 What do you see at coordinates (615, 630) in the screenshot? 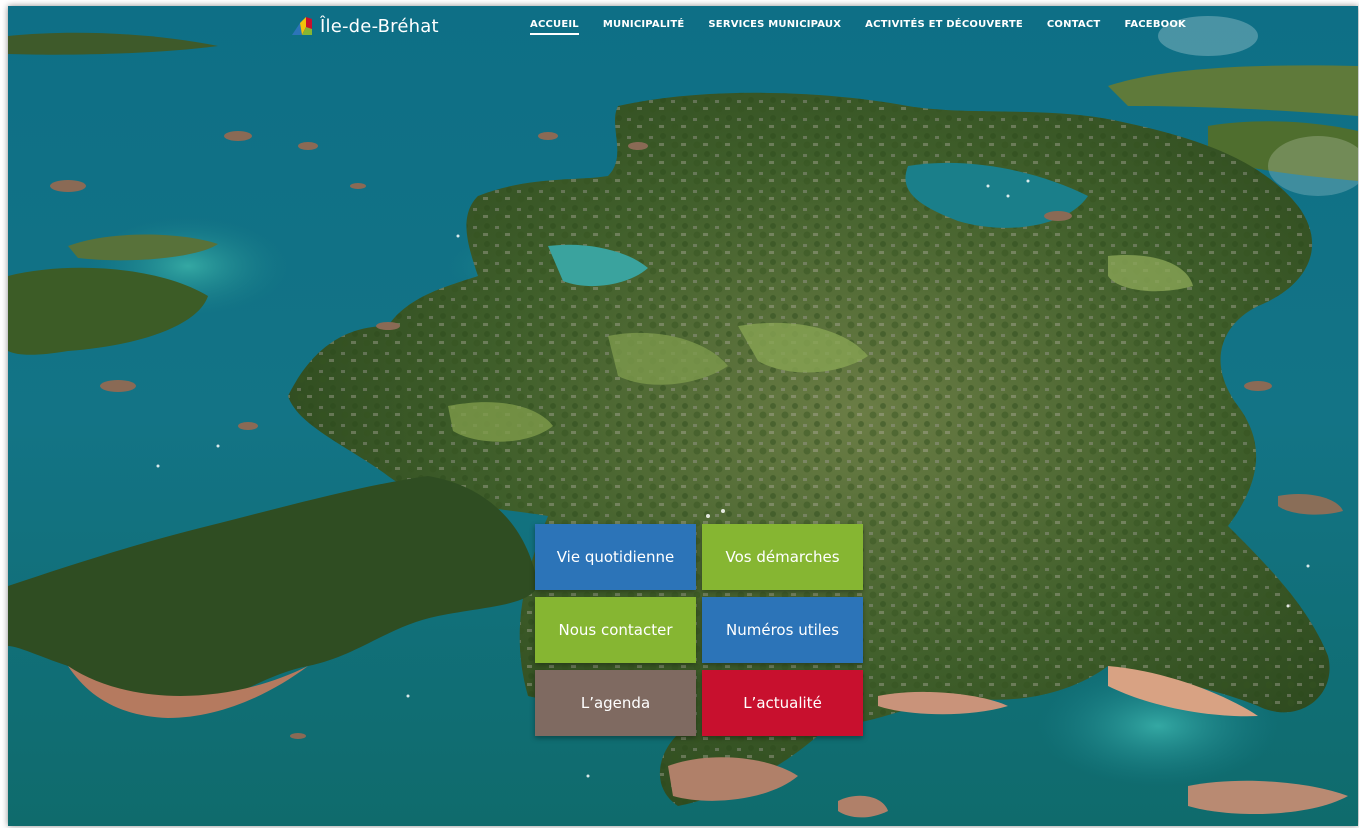
I see `tile-nous-contacter: Nous contacter` at bounding box center [615, 630].